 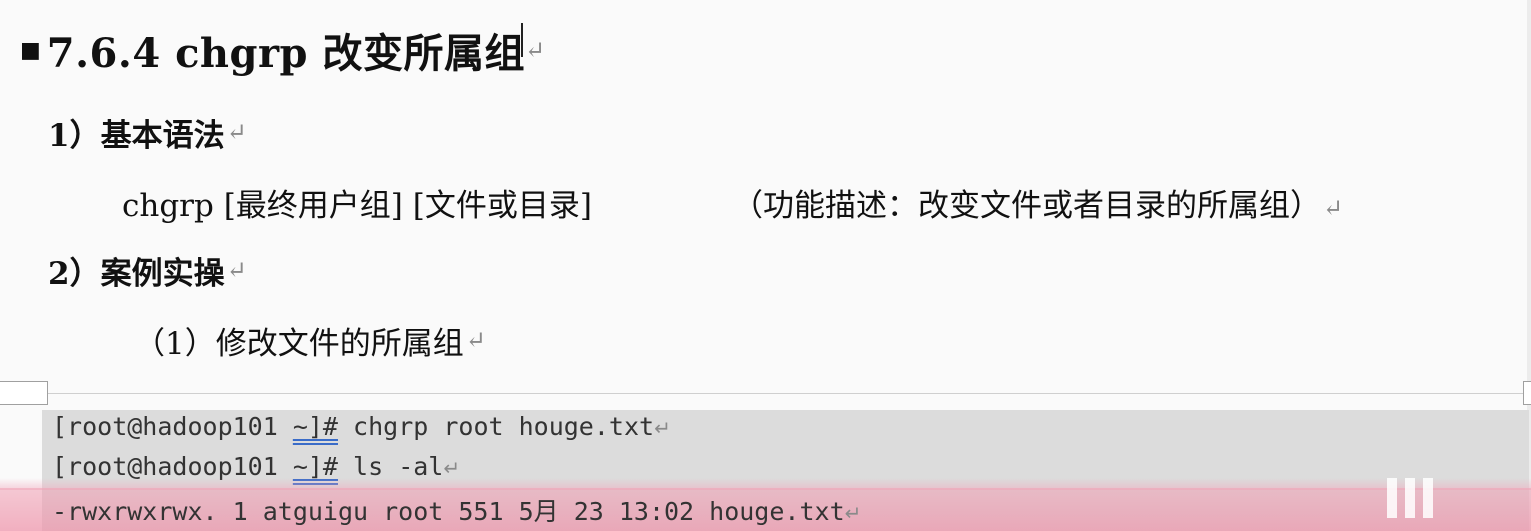 What do you see at coordinates (496, 426) in the screenshot?
I see `code-command: chgrp root houge.txt` at bounding box center [496, 426].